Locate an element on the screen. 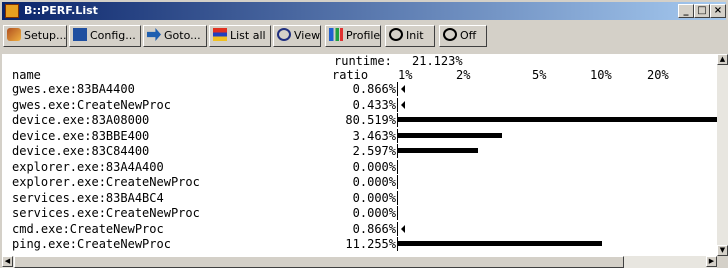  row-ratio: 80.519% is located at coordinates (370, 120).